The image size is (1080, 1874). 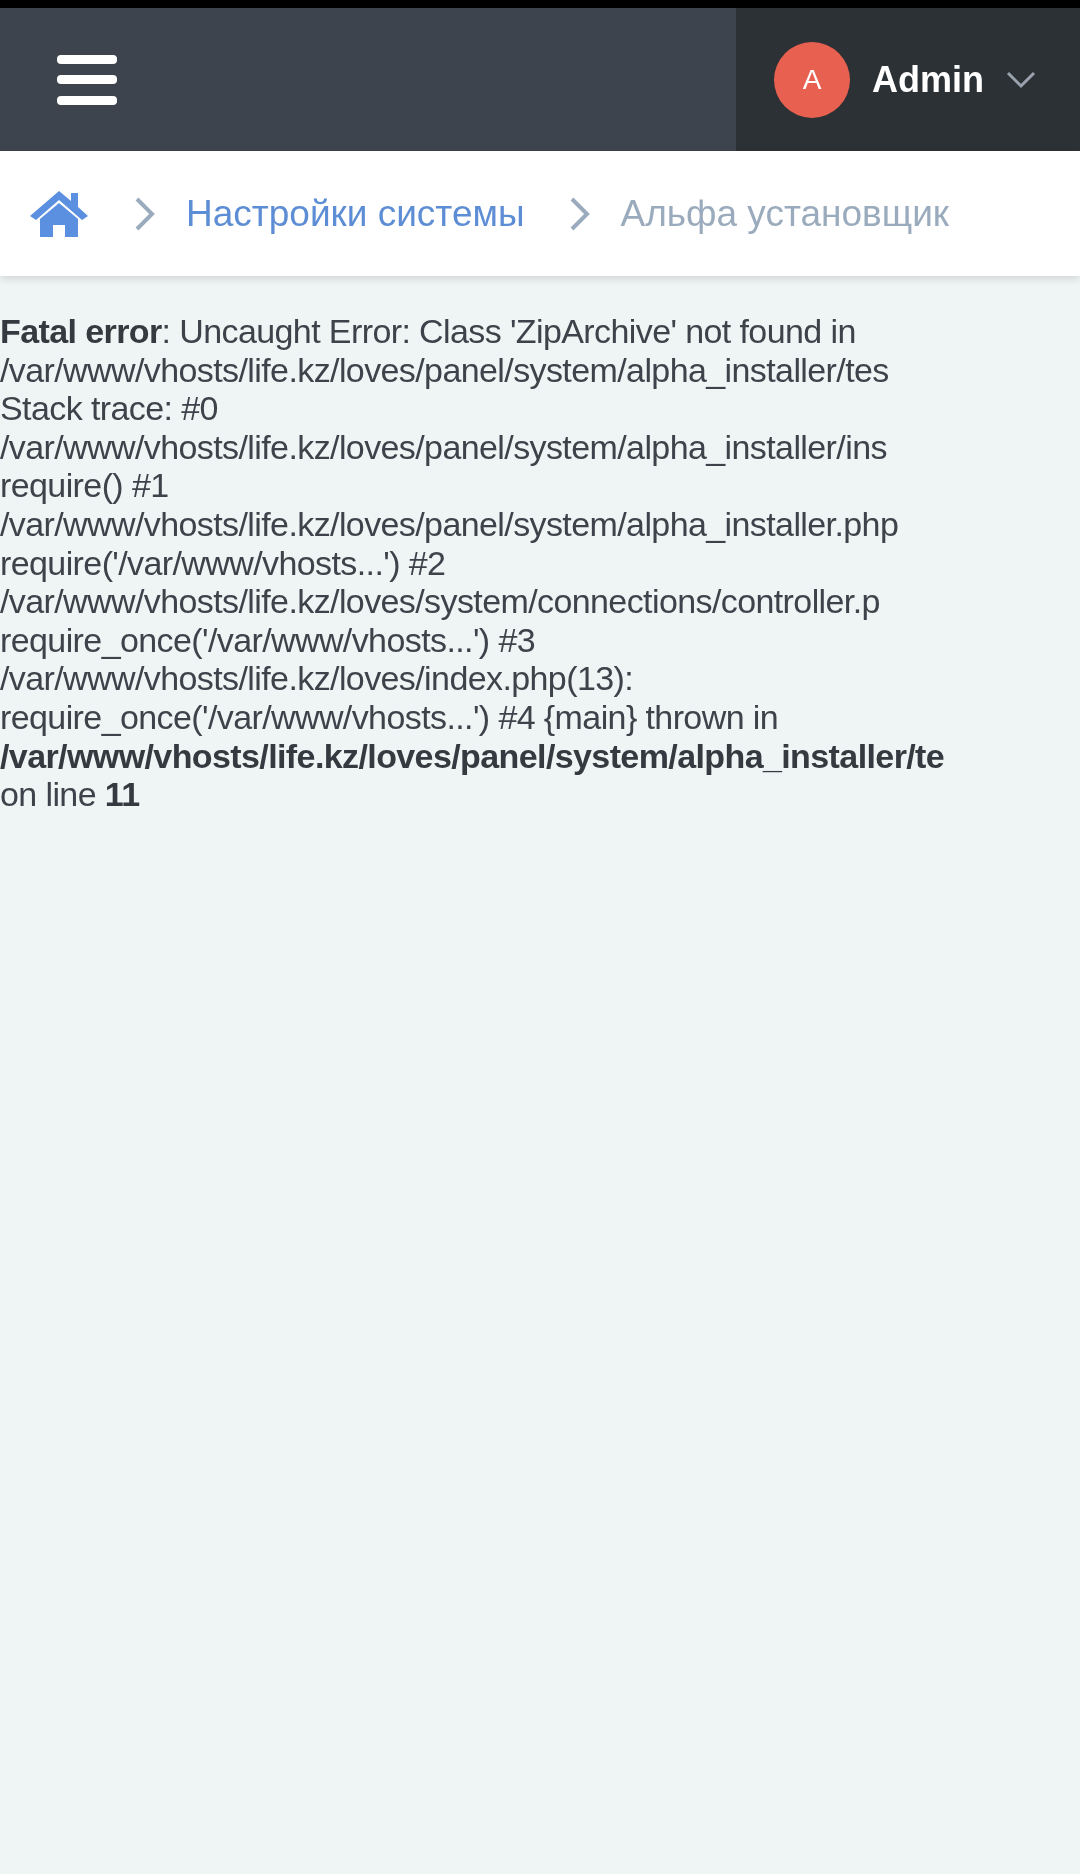 What do you see at coordinates (443, 447) in the screenshot?
I see `error-text: /var/www/vhosts/life.kz/loves/panel/system/alpha_installer/ins` at bounding box center [443, 447].